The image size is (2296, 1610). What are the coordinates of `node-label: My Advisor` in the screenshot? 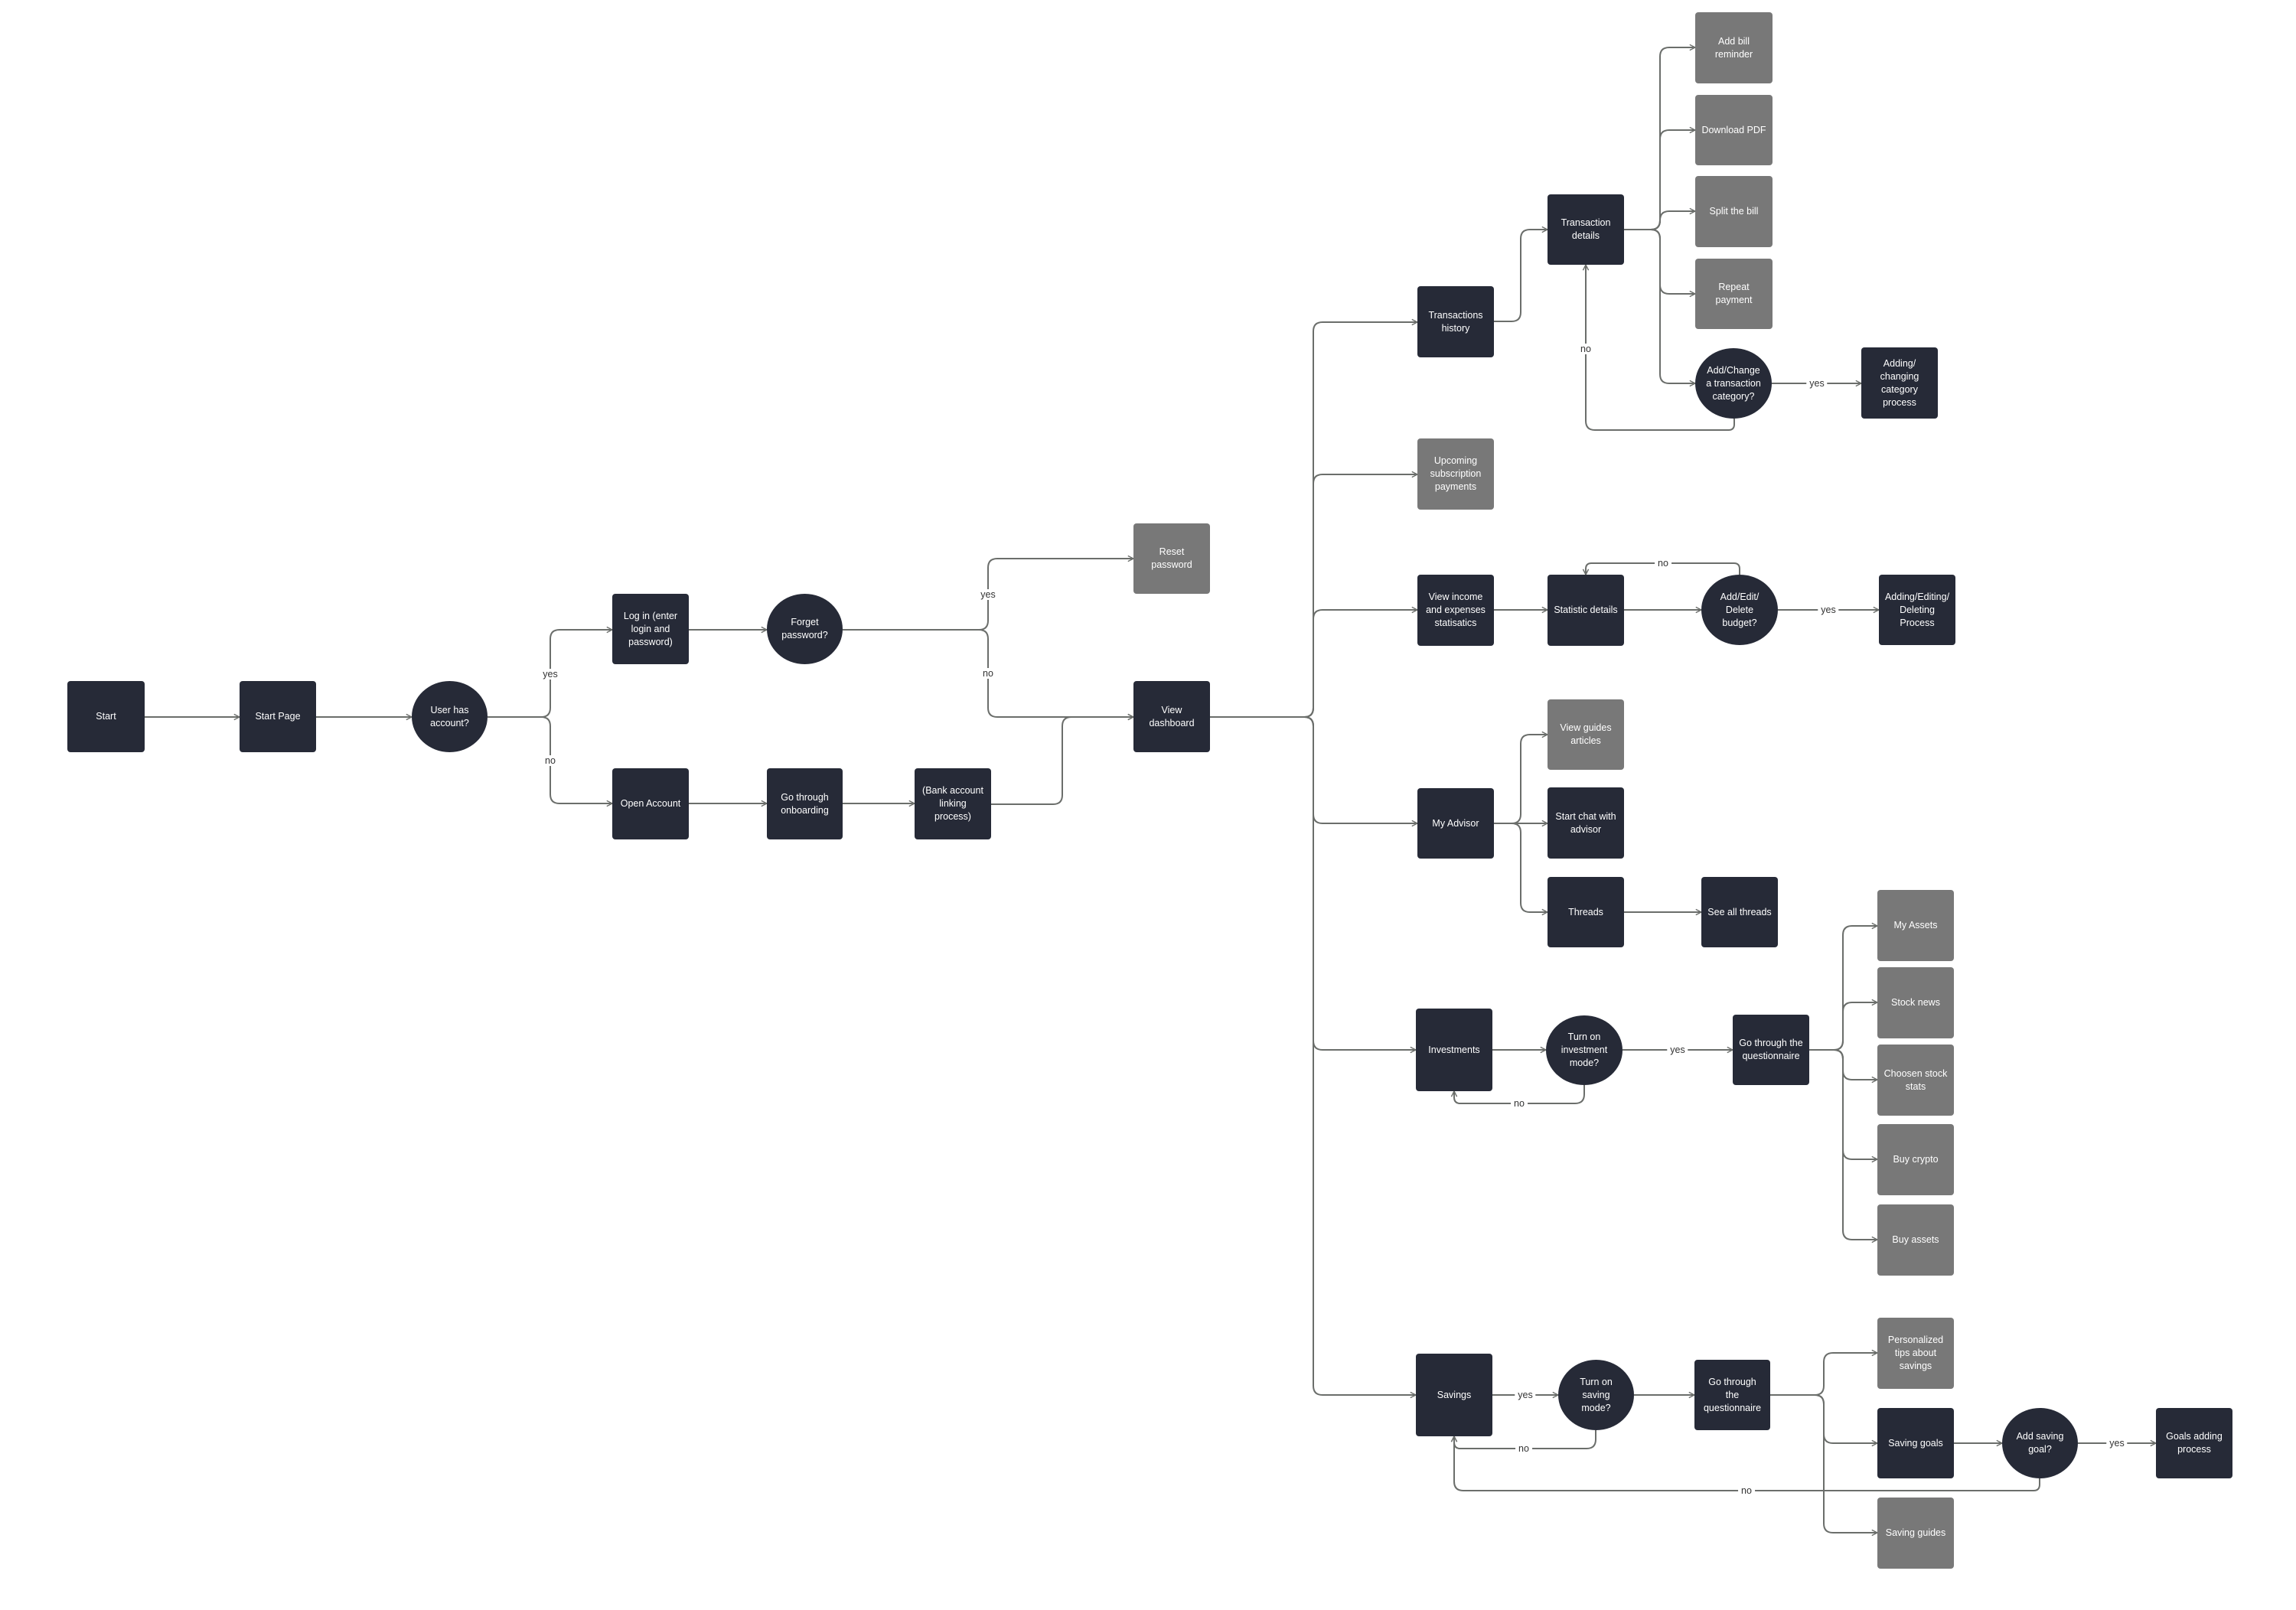 It's located at (1455, 823).